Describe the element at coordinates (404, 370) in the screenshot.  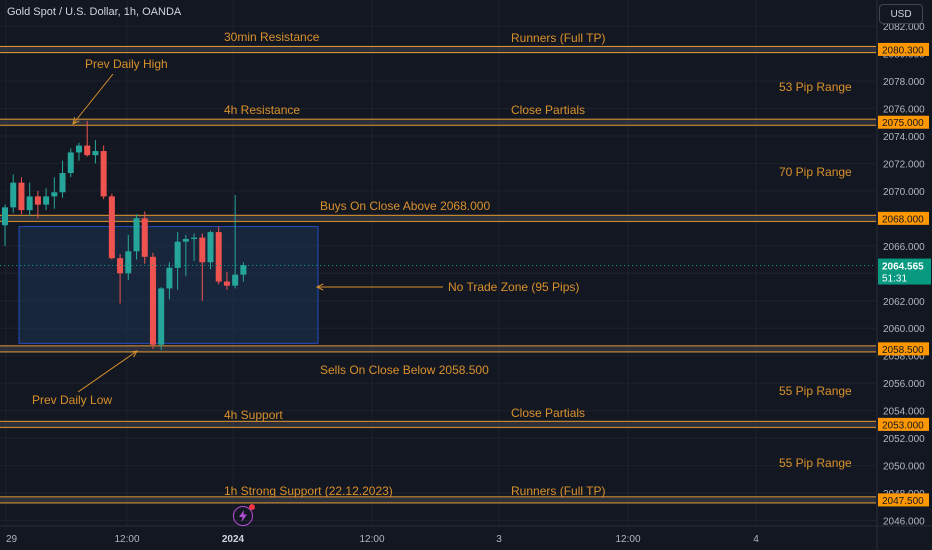
I see `annotation-sells-below: Sells On Close Below 2058.500` at that location.